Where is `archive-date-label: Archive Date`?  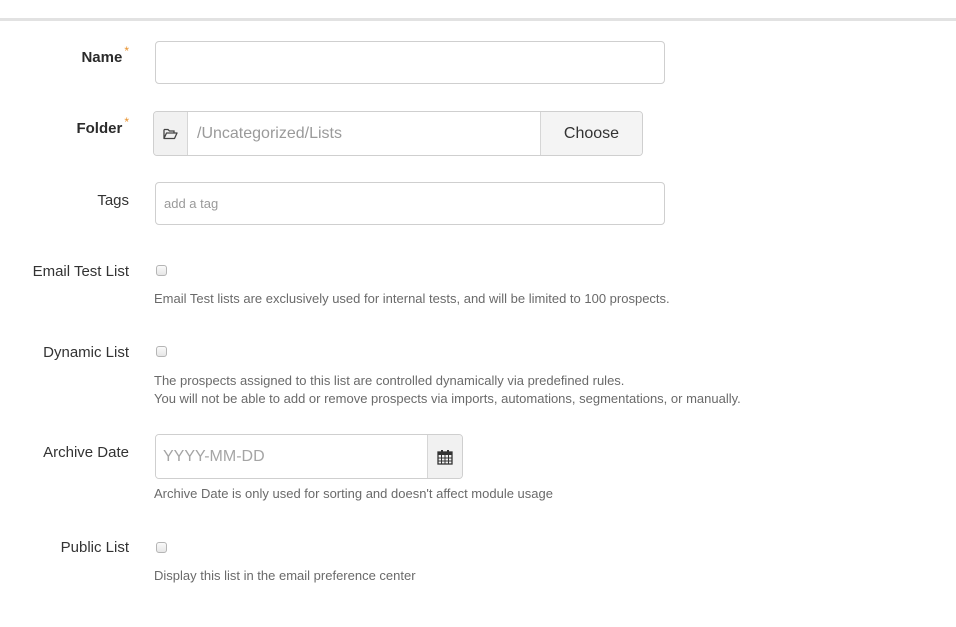
archive-date-label: Archive Date is located at coordinates (86, 452).